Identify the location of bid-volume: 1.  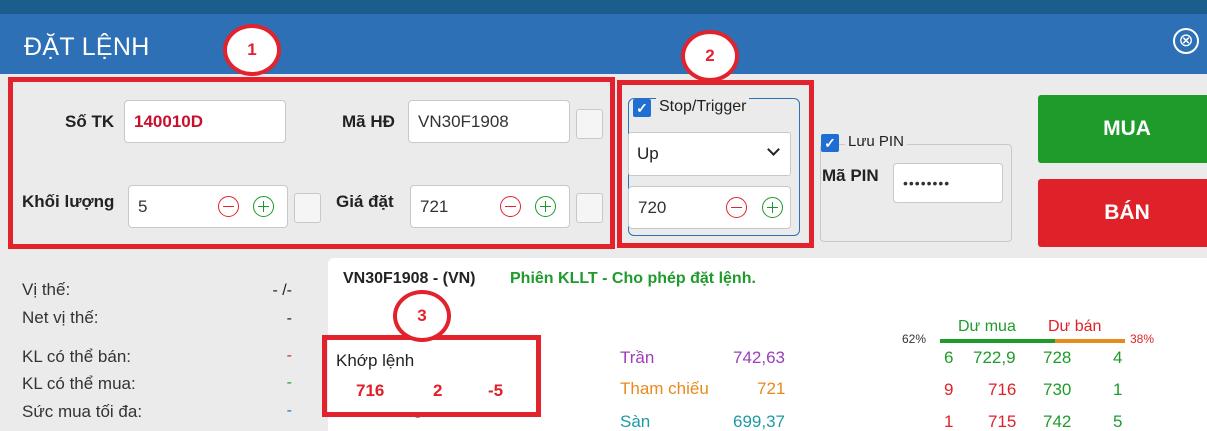
(949, 421).